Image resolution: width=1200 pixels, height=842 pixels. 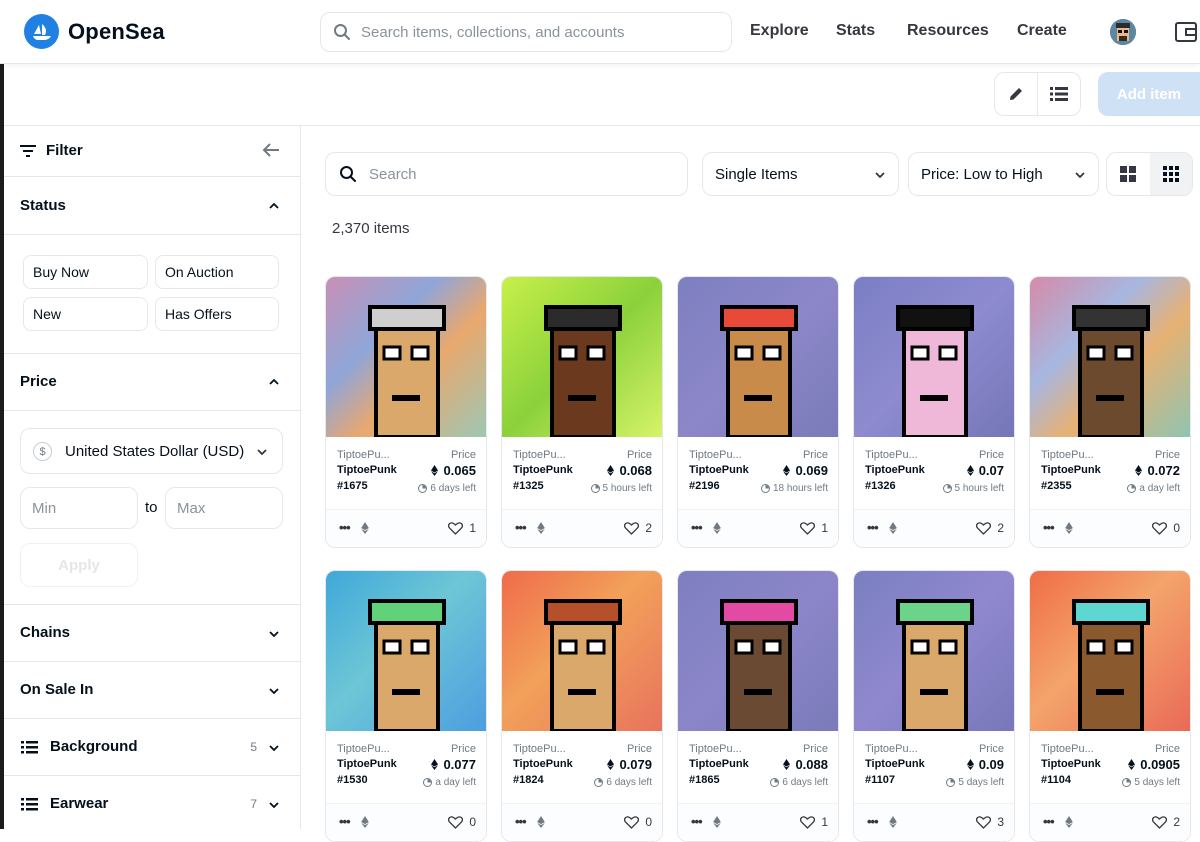 What do you see at coordinates (880, 780) in the screenshot?
I see `nft-number: #1107` at bounding box center [880, 780].